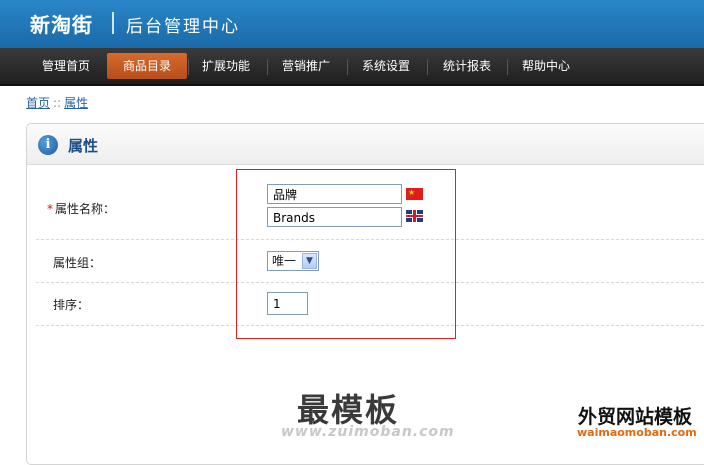  Describe the element at coordinates (83, 146) in the screenshot. I see `page-title: 属性` at that location.